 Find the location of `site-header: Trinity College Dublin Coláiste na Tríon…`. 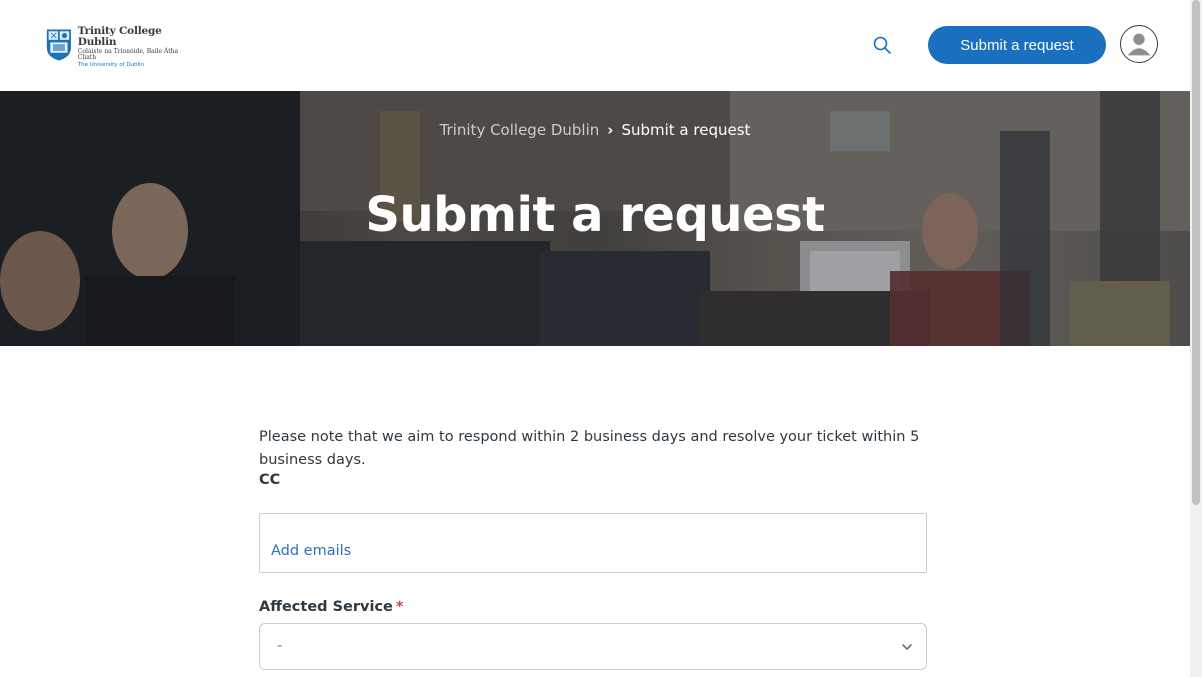

site-header: Trinity College Dublin Coláiste na Tríon… is located at coordinates (595, 45).